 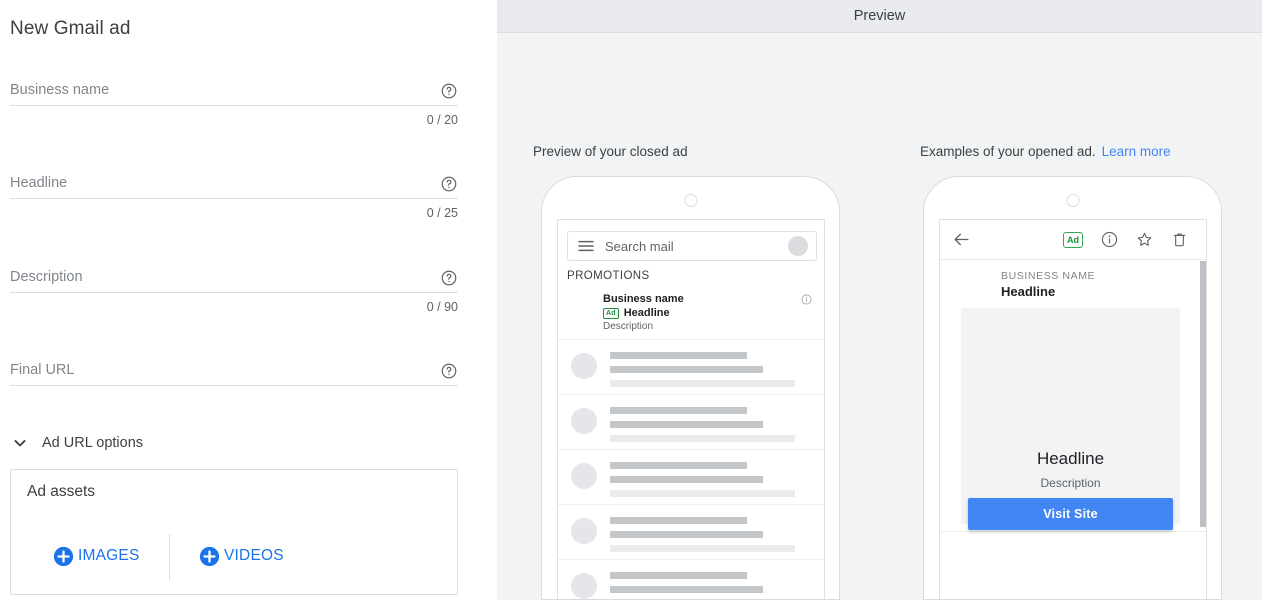 I want to click on ad-url-options-label: Ad URL options, so click(x=93, y=443).